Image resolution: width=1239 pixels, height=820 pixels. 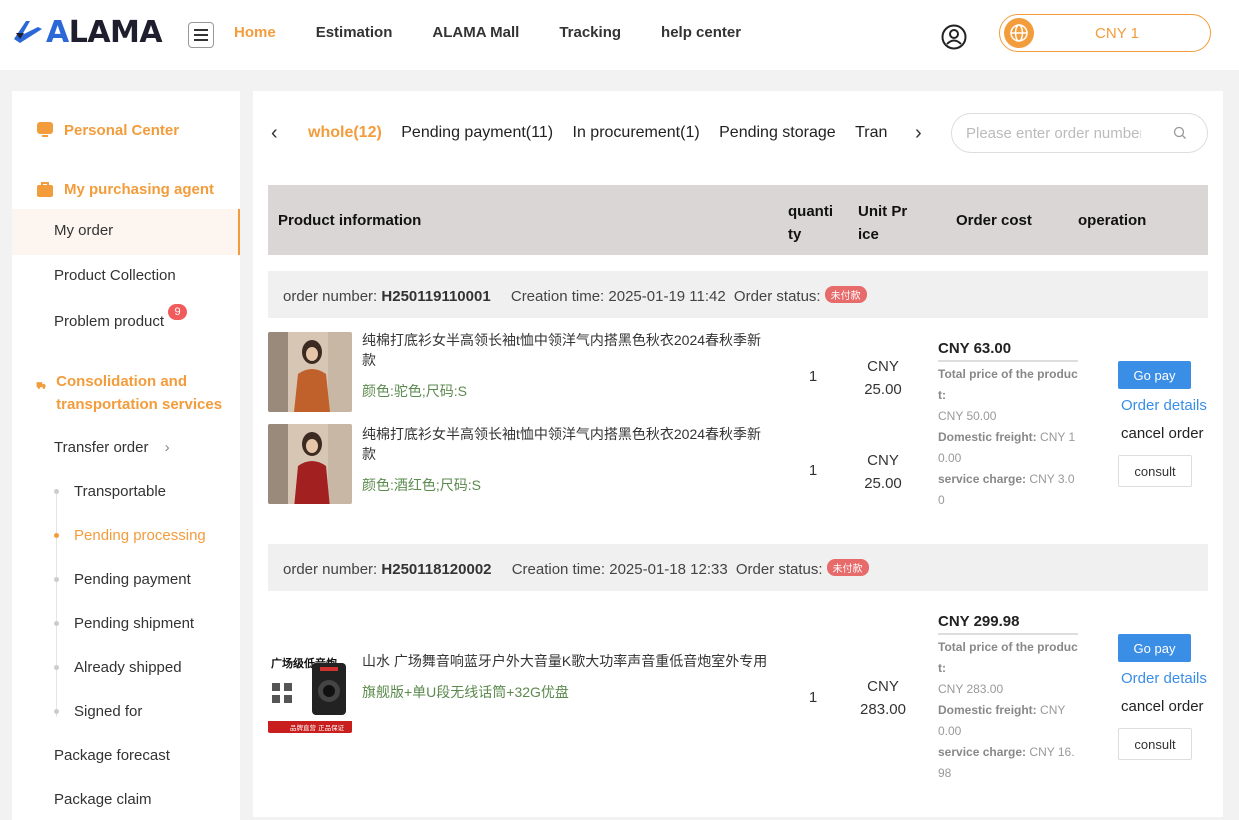 I want to click on truck-icon, so click(x=41, y=385).